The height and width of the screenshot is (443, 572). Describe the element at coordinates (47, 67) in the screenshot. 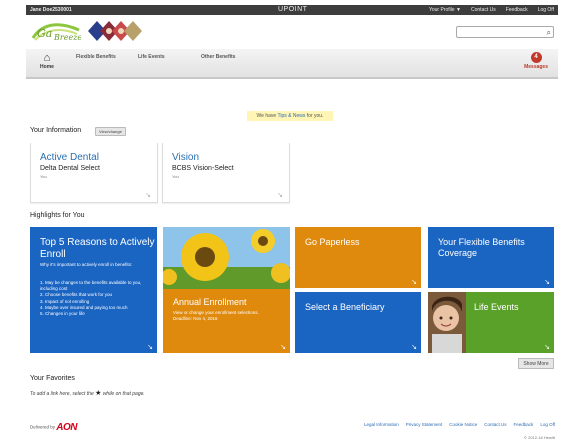

I see `nav-home-label: Home` at that location.